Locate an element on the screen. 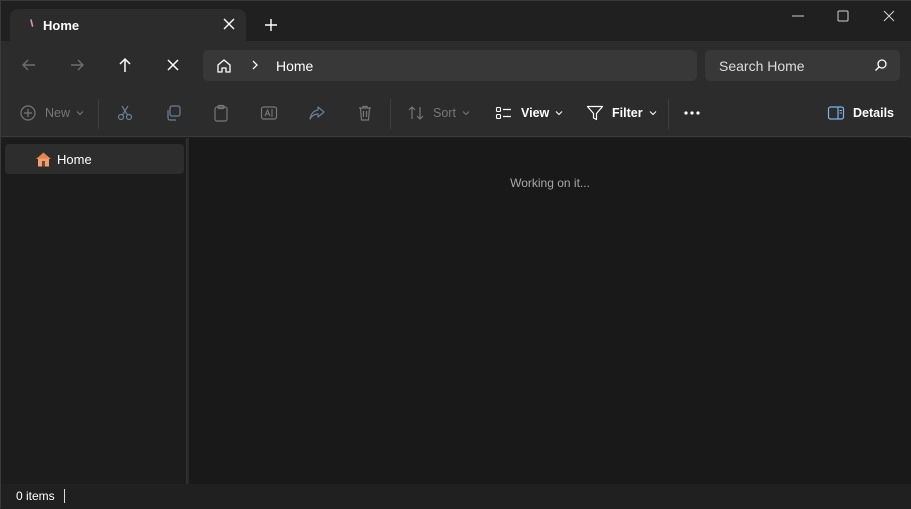  clipboard-icon is located at coordinates (221, 113).